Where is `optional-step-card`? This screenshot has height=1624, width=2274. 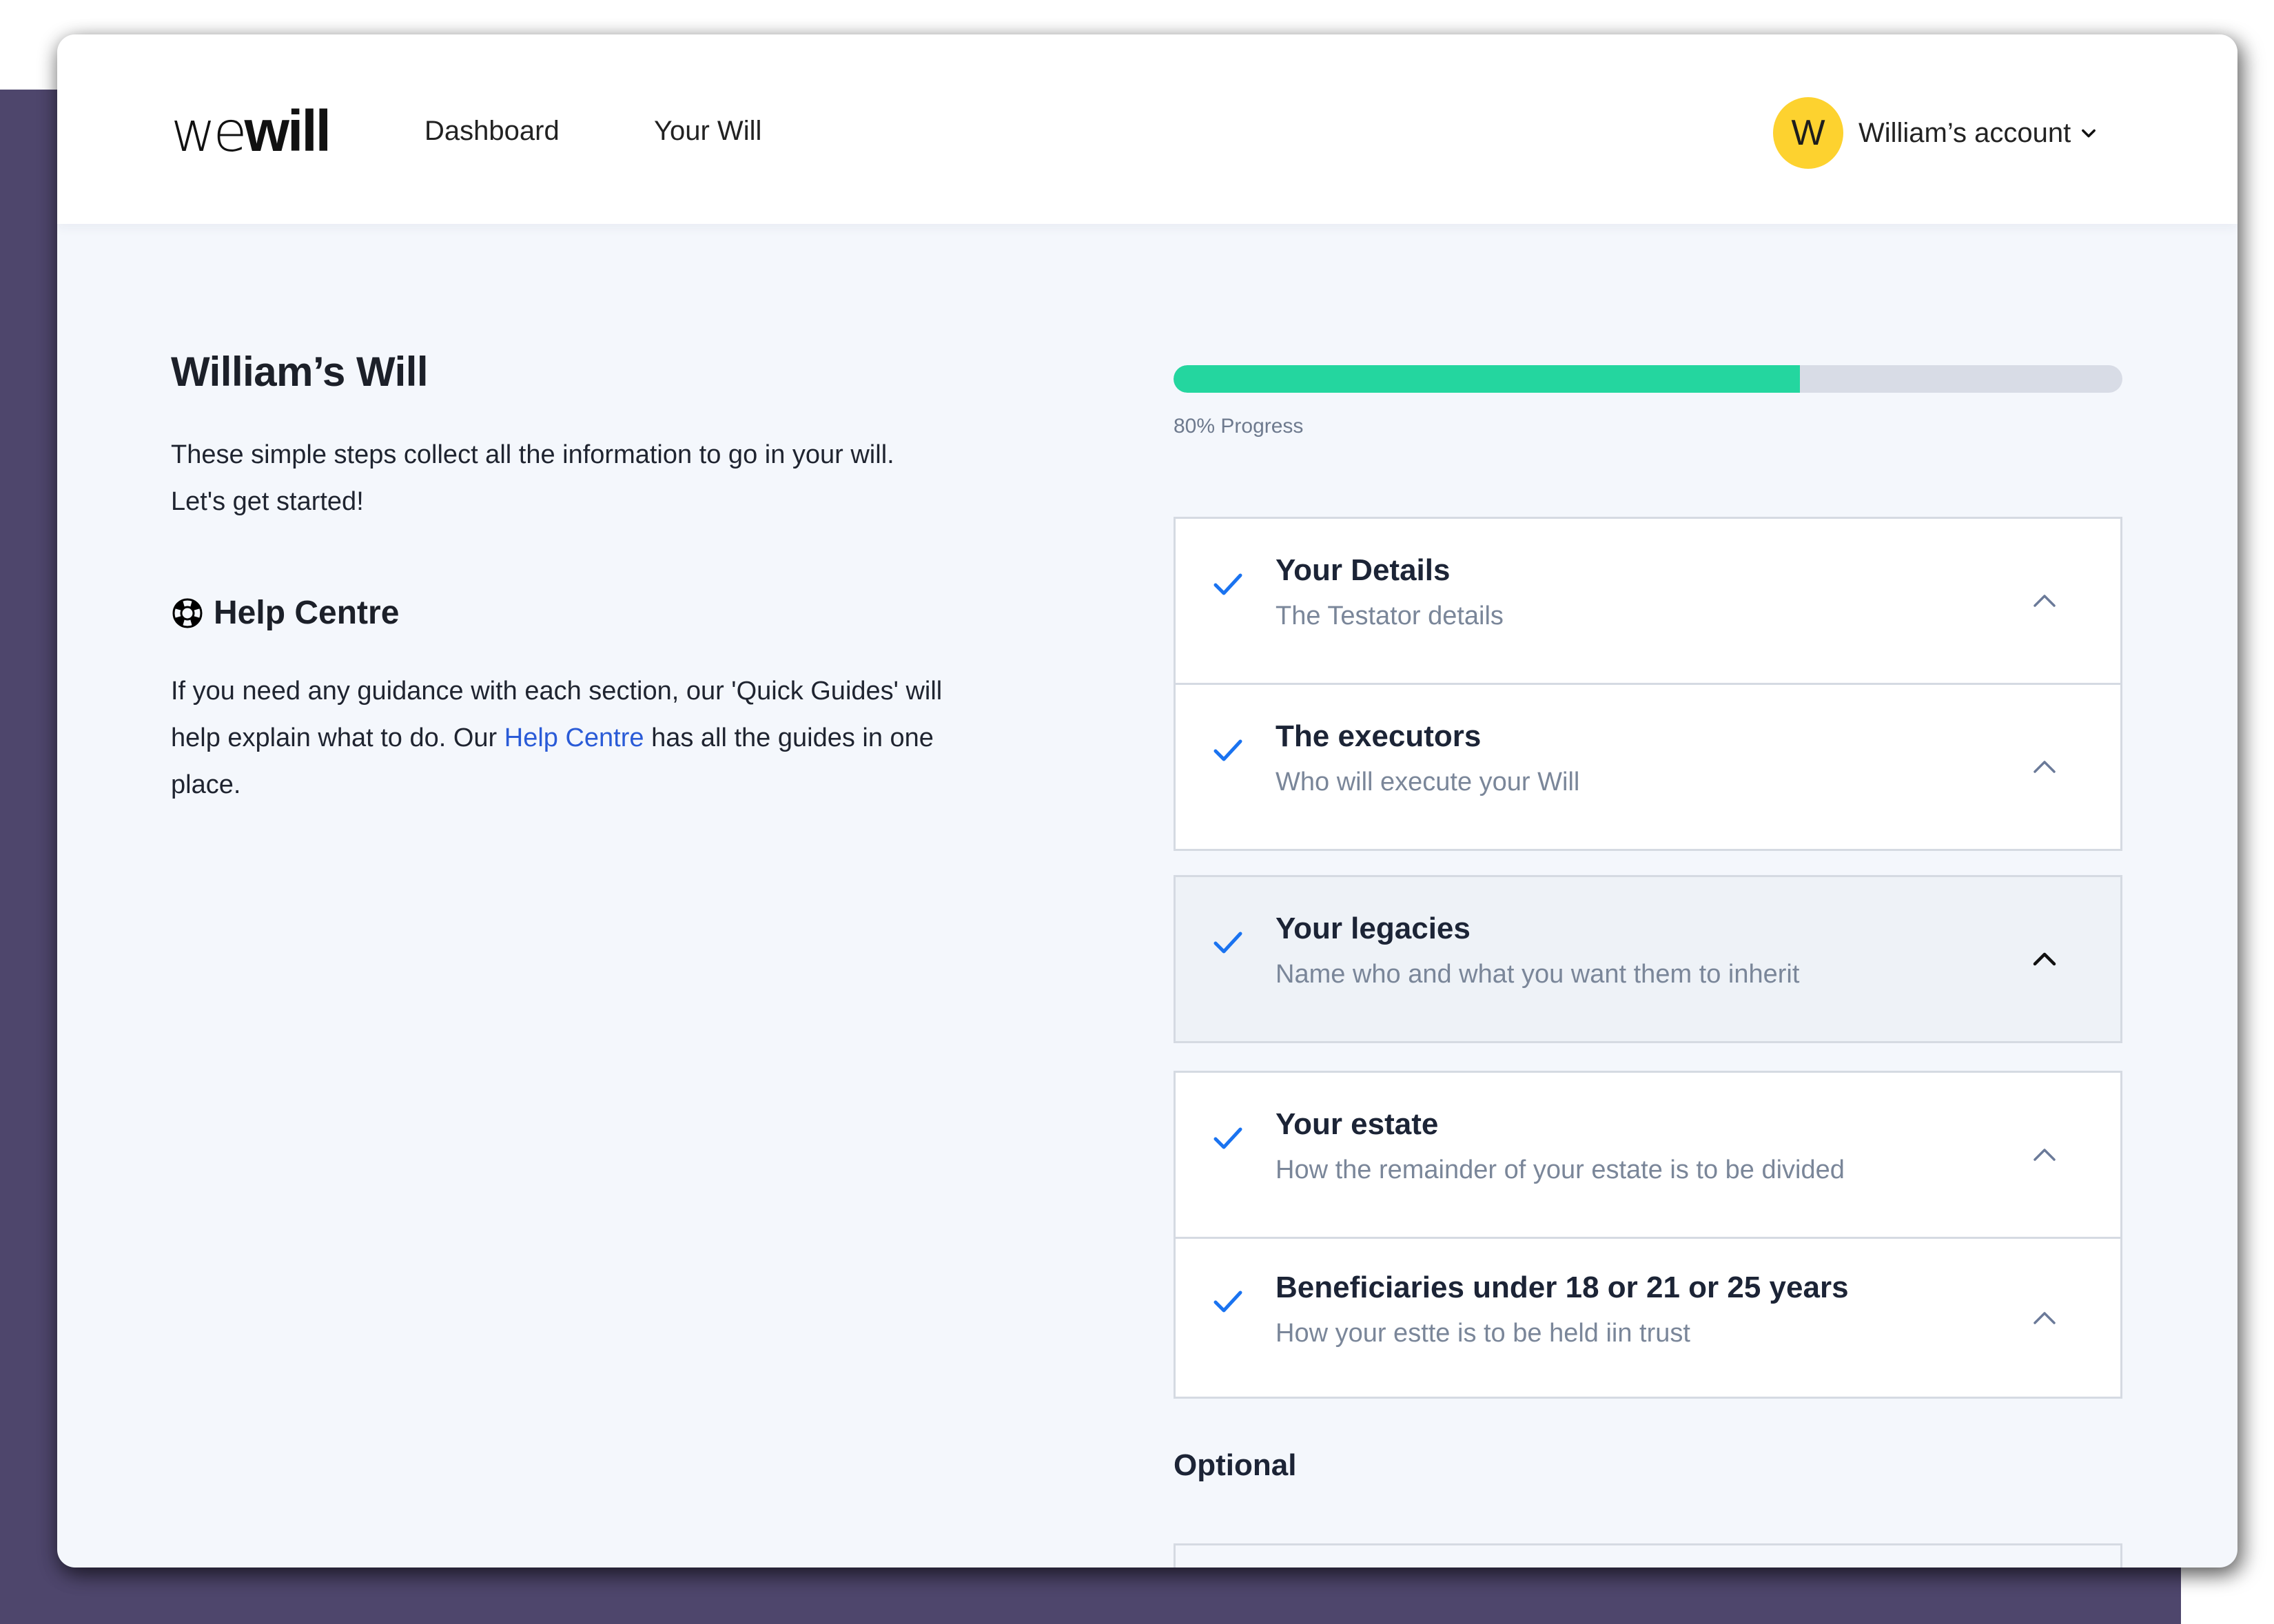 optional-step-card is located at coordinates (1648, 1556).